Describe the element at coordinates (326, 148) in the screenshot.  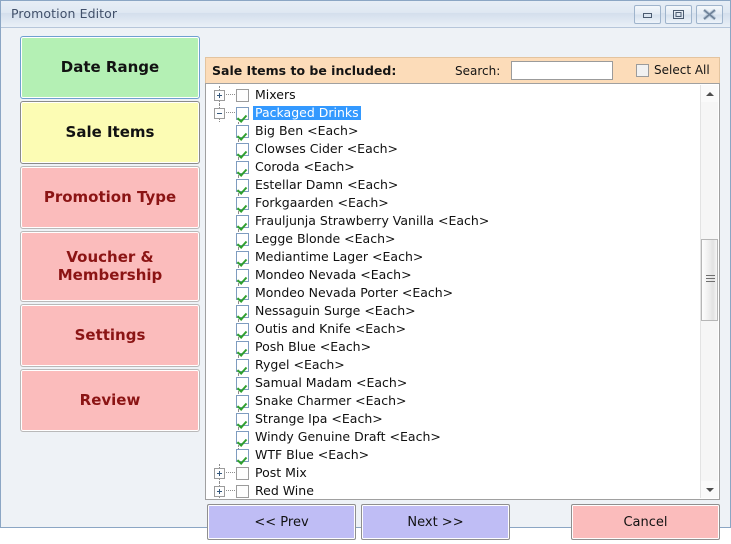
I see `tree-item-label: Clowses Cider <Each>` at that location.